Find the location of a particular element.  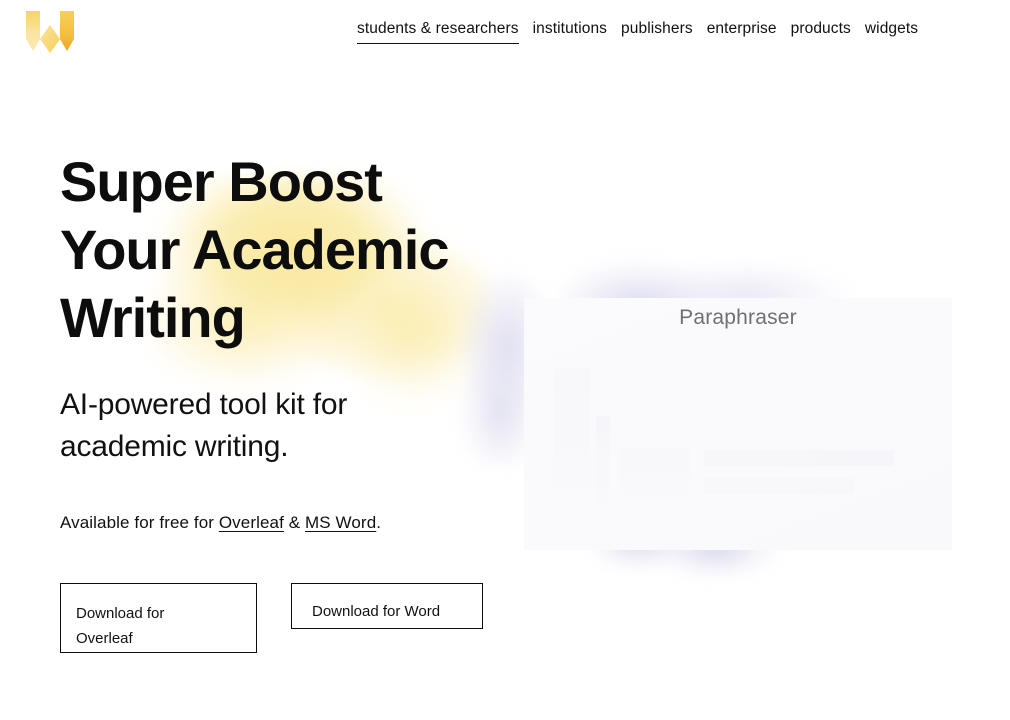

w-logo-icon is located at coordinates (50, 32).